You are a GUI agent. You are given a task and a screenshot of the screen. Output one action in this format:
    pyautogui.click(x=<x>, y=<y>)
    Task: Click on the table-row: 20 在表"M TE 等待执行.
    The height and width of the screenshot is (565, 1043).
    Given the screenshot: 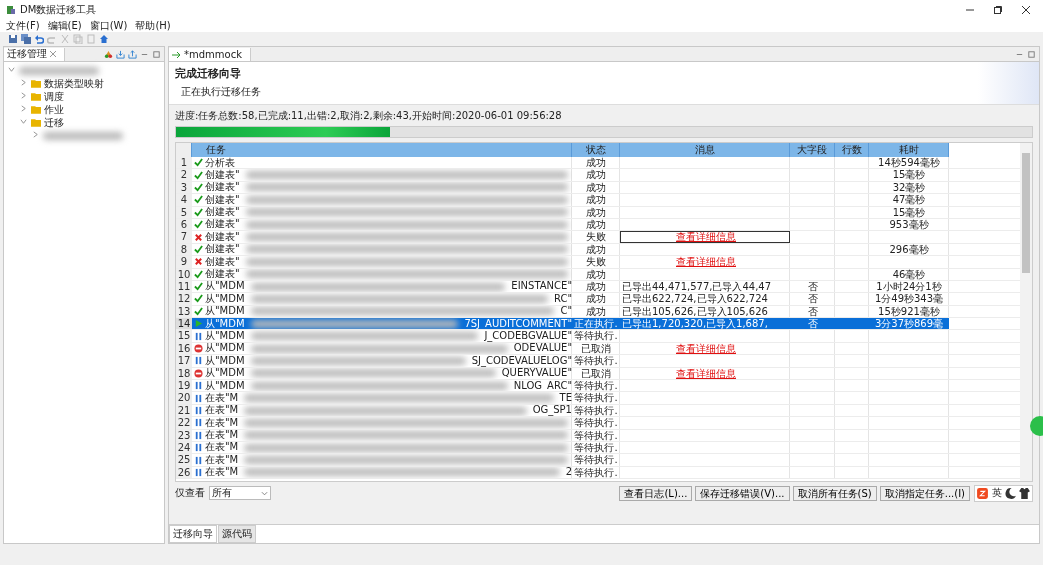 What is the action you would take?
    pyautogui.click(x=598, y=398)
    